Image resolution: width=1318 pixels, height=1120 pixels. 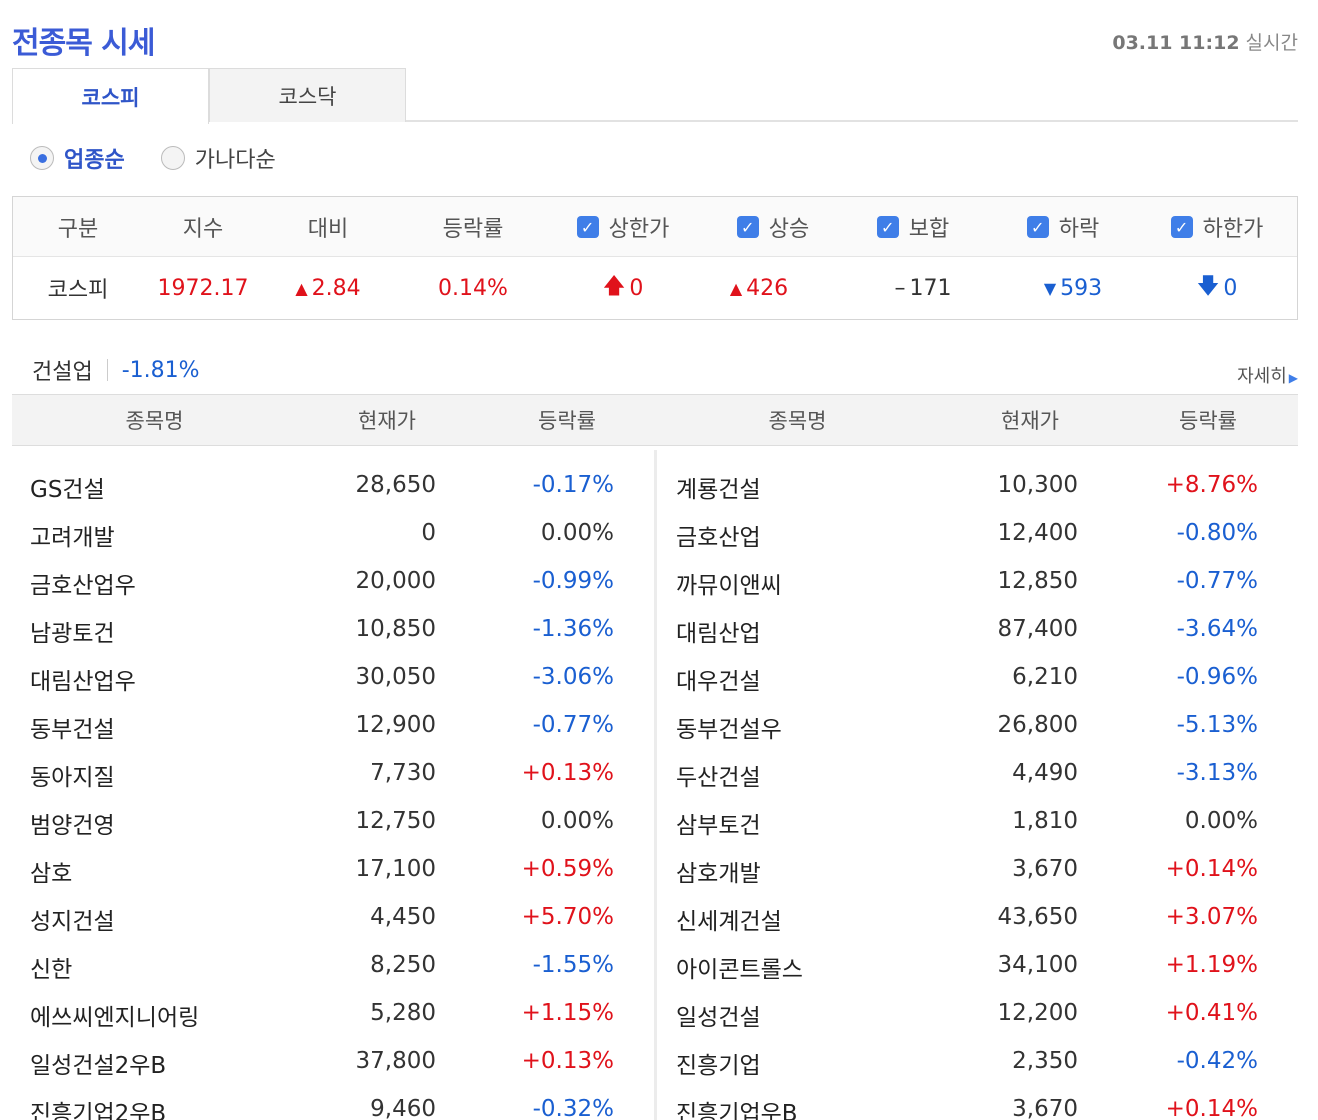 I want to click on stock-rate: -0.96%, so click(x=1217, y=677).